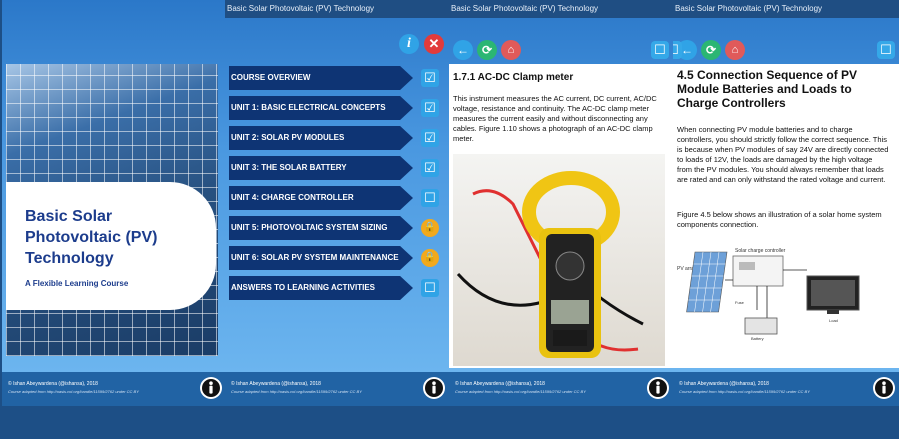  What do you see at coordinates (77, 283) in the screenshot?
I see `cover-subtitle: A Flexible Learning Course` at bounding box center [77, 283].